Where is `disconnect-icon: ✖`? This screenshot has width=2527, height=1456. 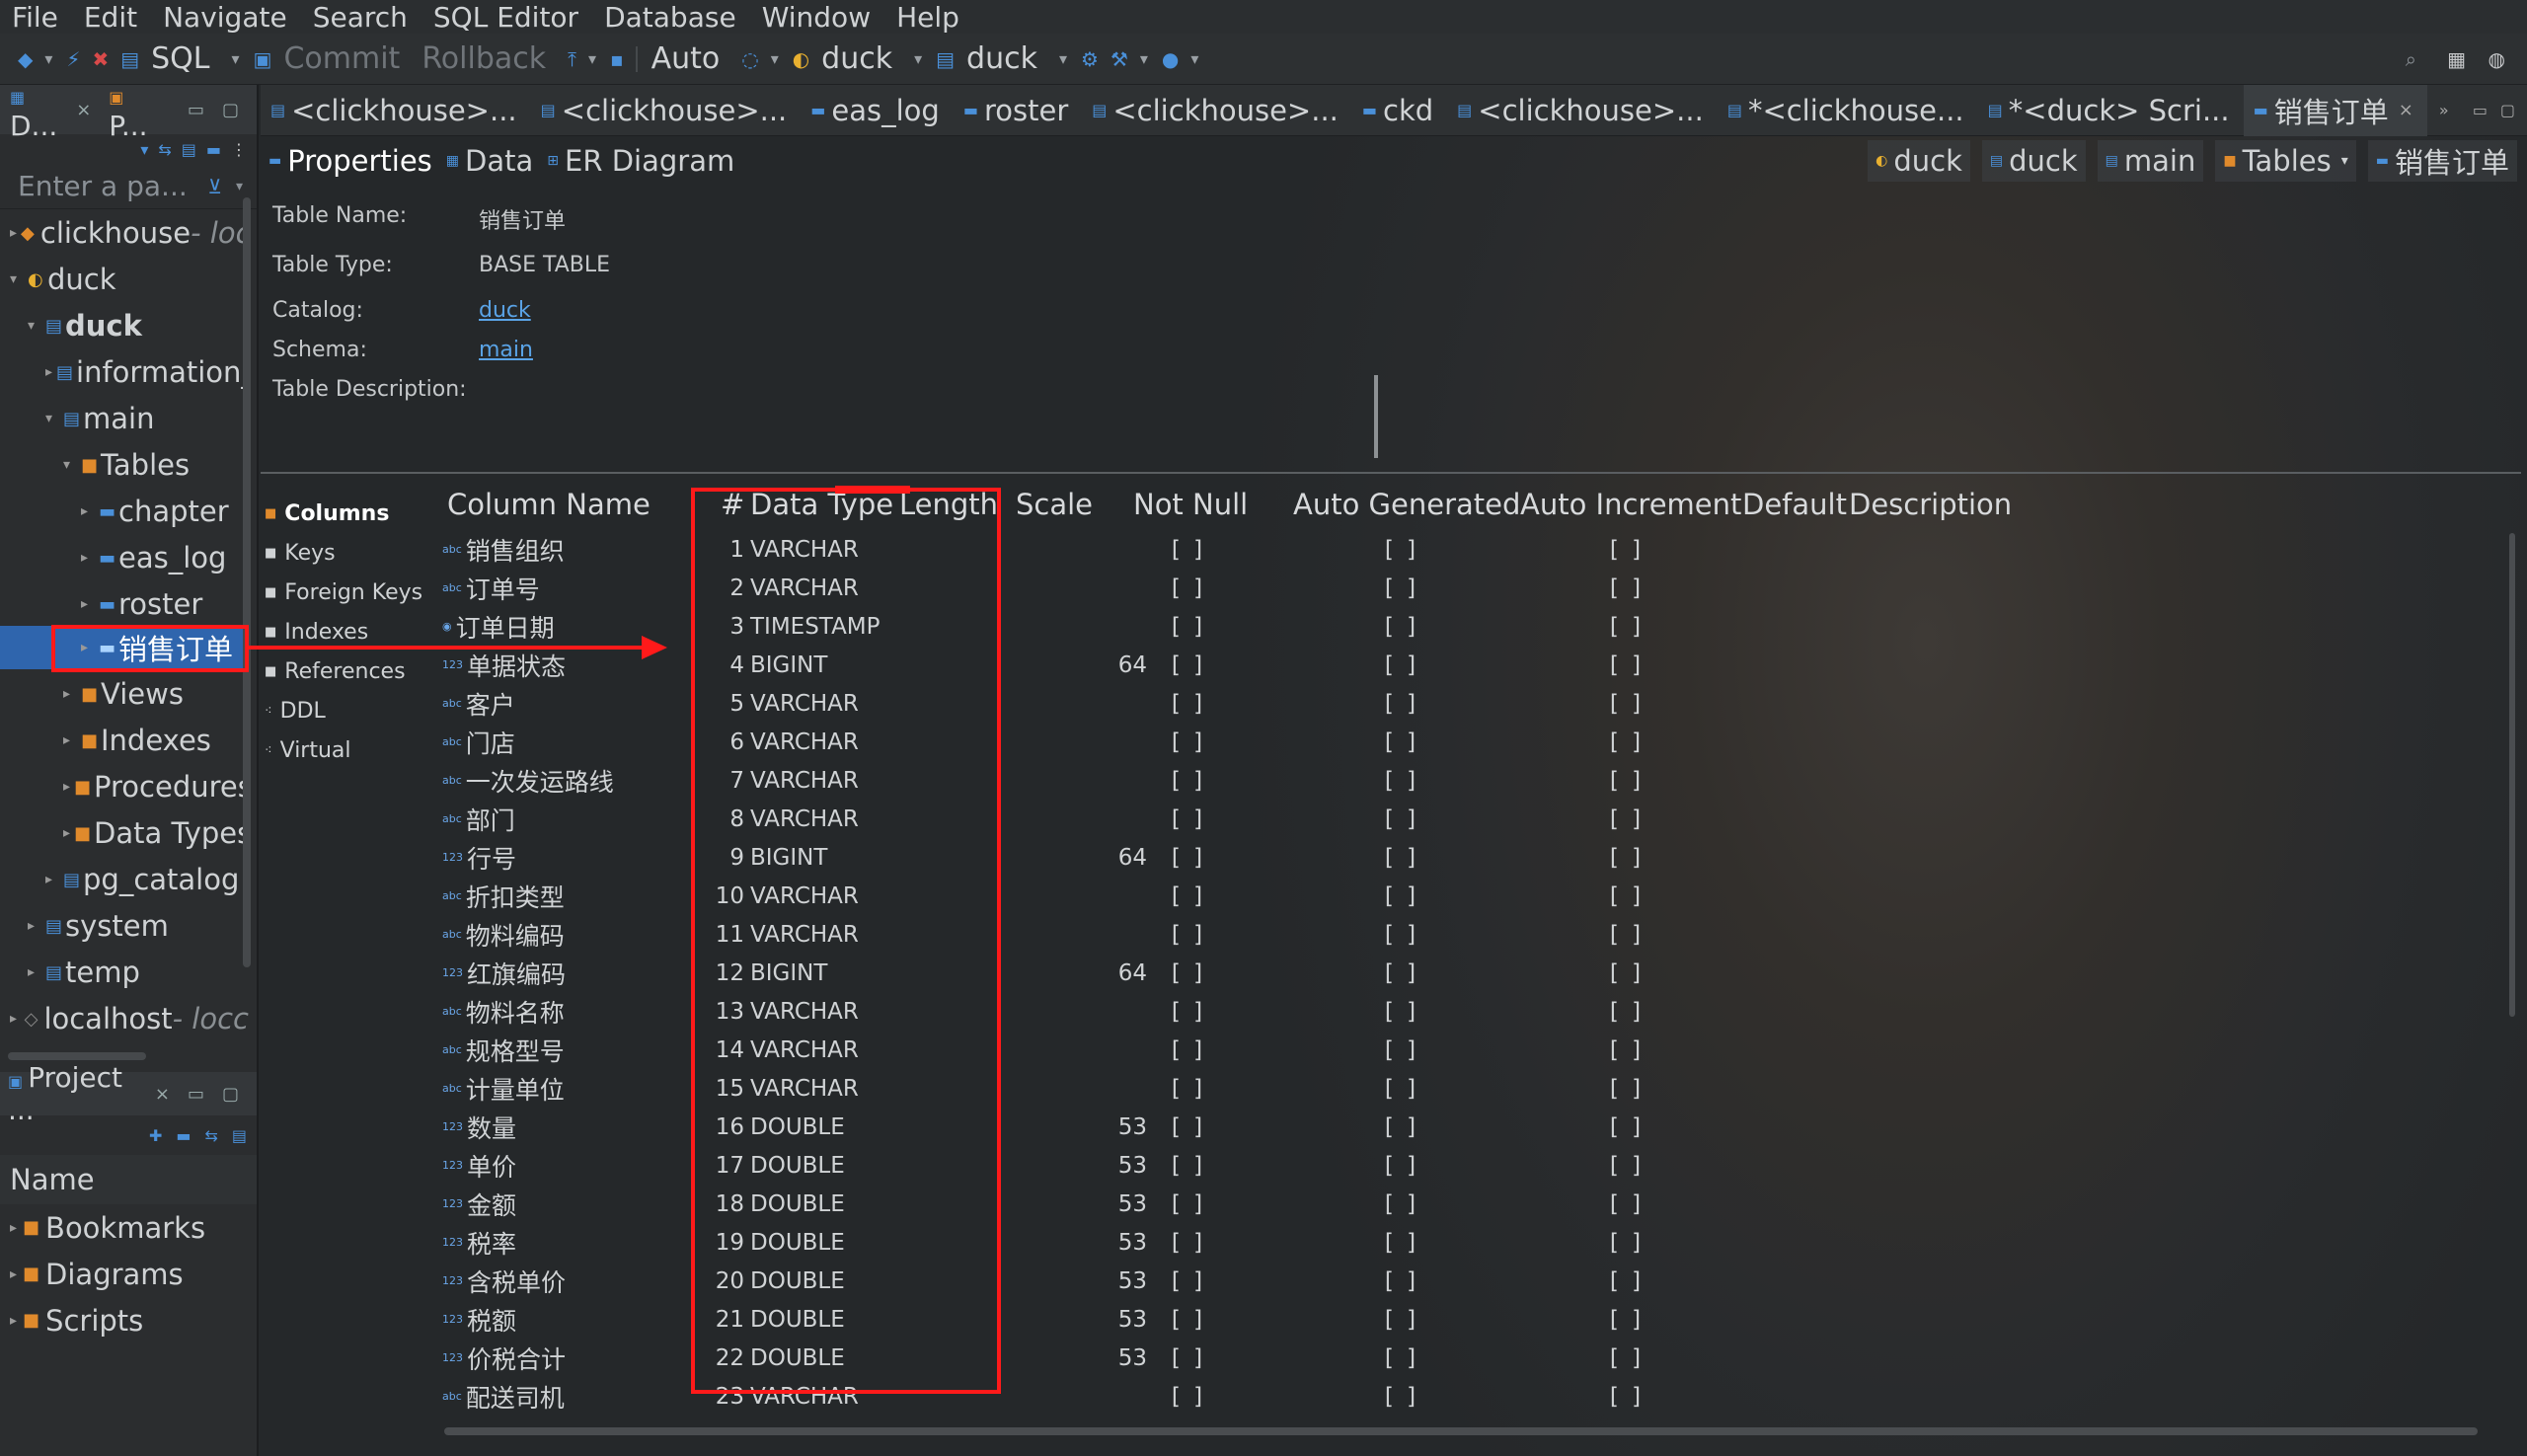
disconnect-icon: ✖ is located at coordinates (100, 59).